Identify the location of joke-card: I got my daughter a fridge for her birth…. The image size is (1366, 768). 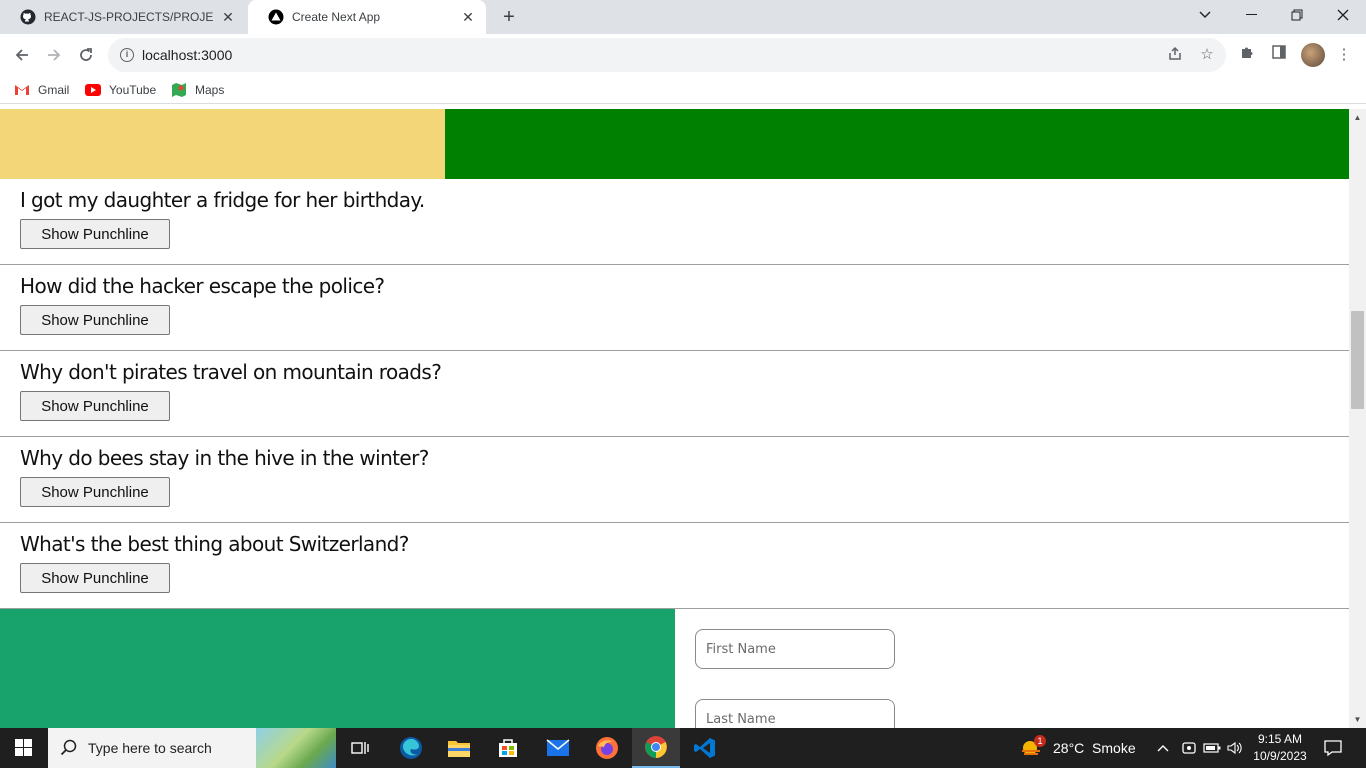
(674, 222).